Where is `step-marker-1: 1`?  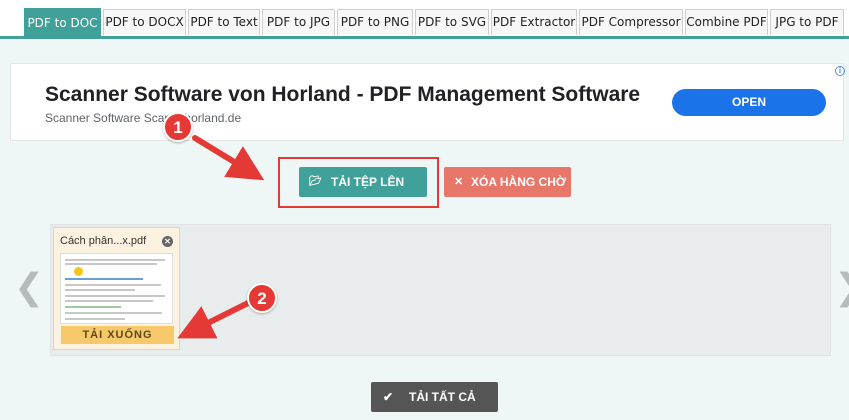 step-marker-1: 1 is located at coordinates (178, 127).